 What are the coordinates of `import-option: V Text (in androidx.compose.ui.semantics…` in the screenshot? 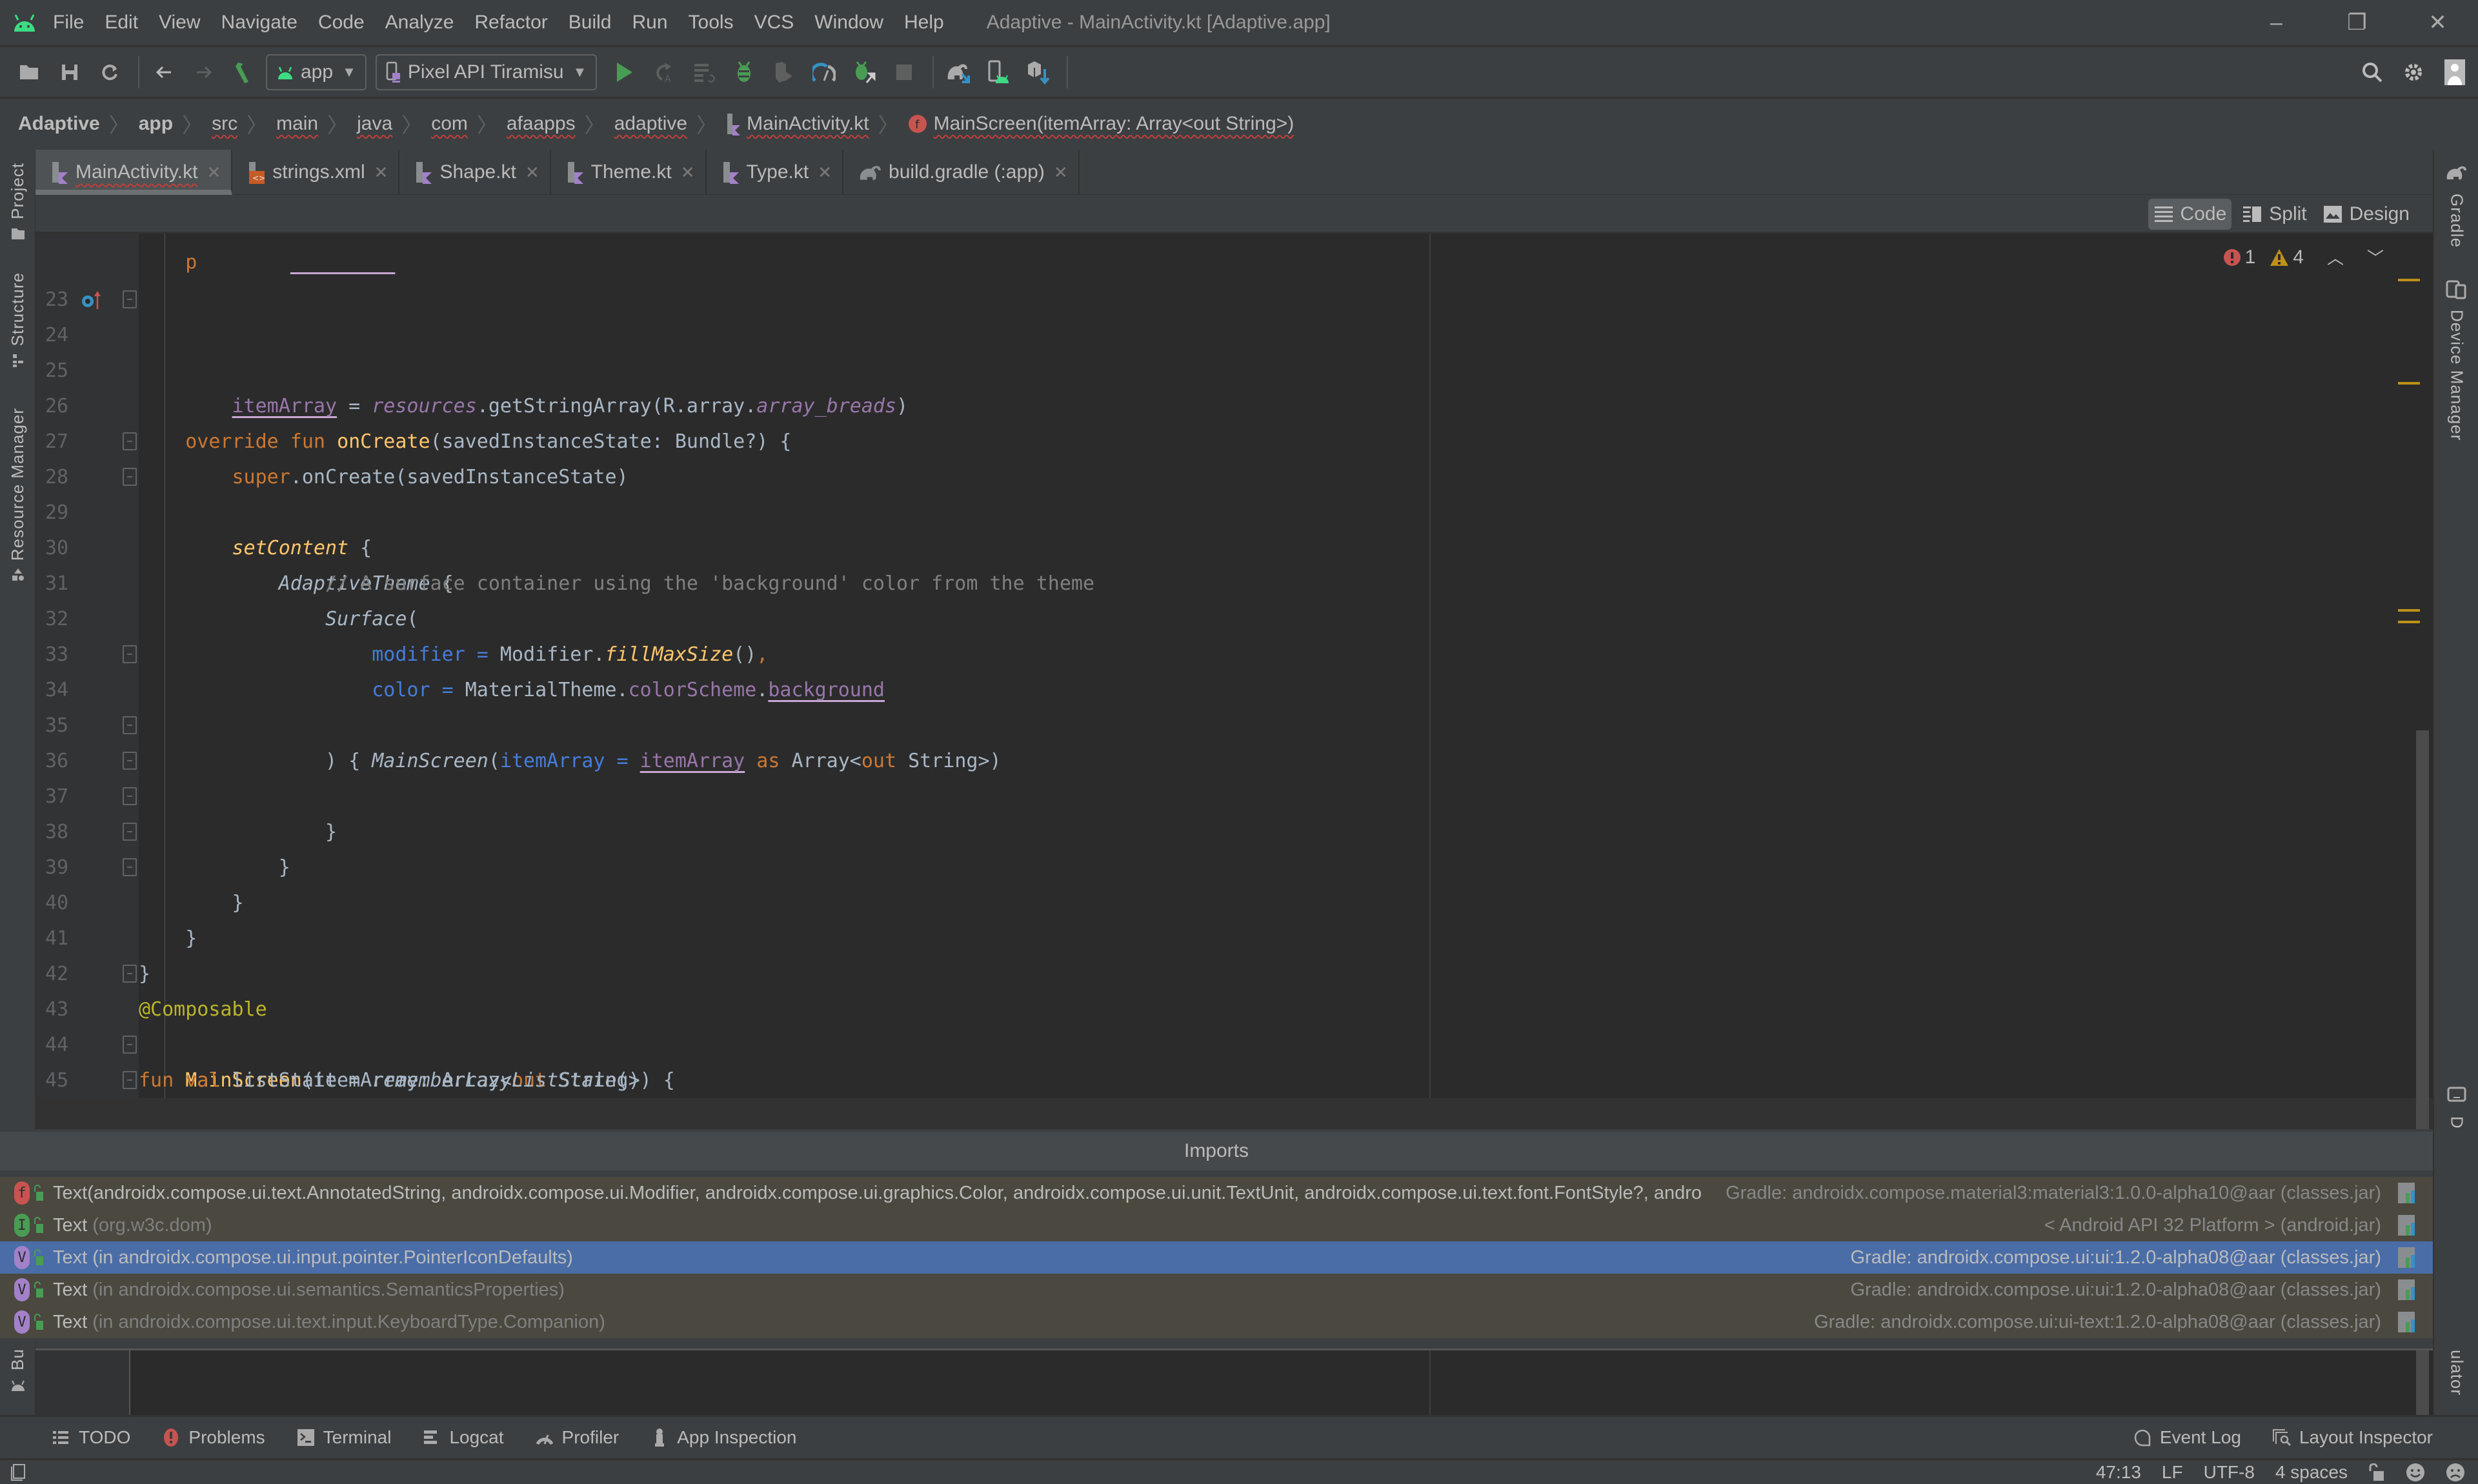 It's located at (1216, 1290).